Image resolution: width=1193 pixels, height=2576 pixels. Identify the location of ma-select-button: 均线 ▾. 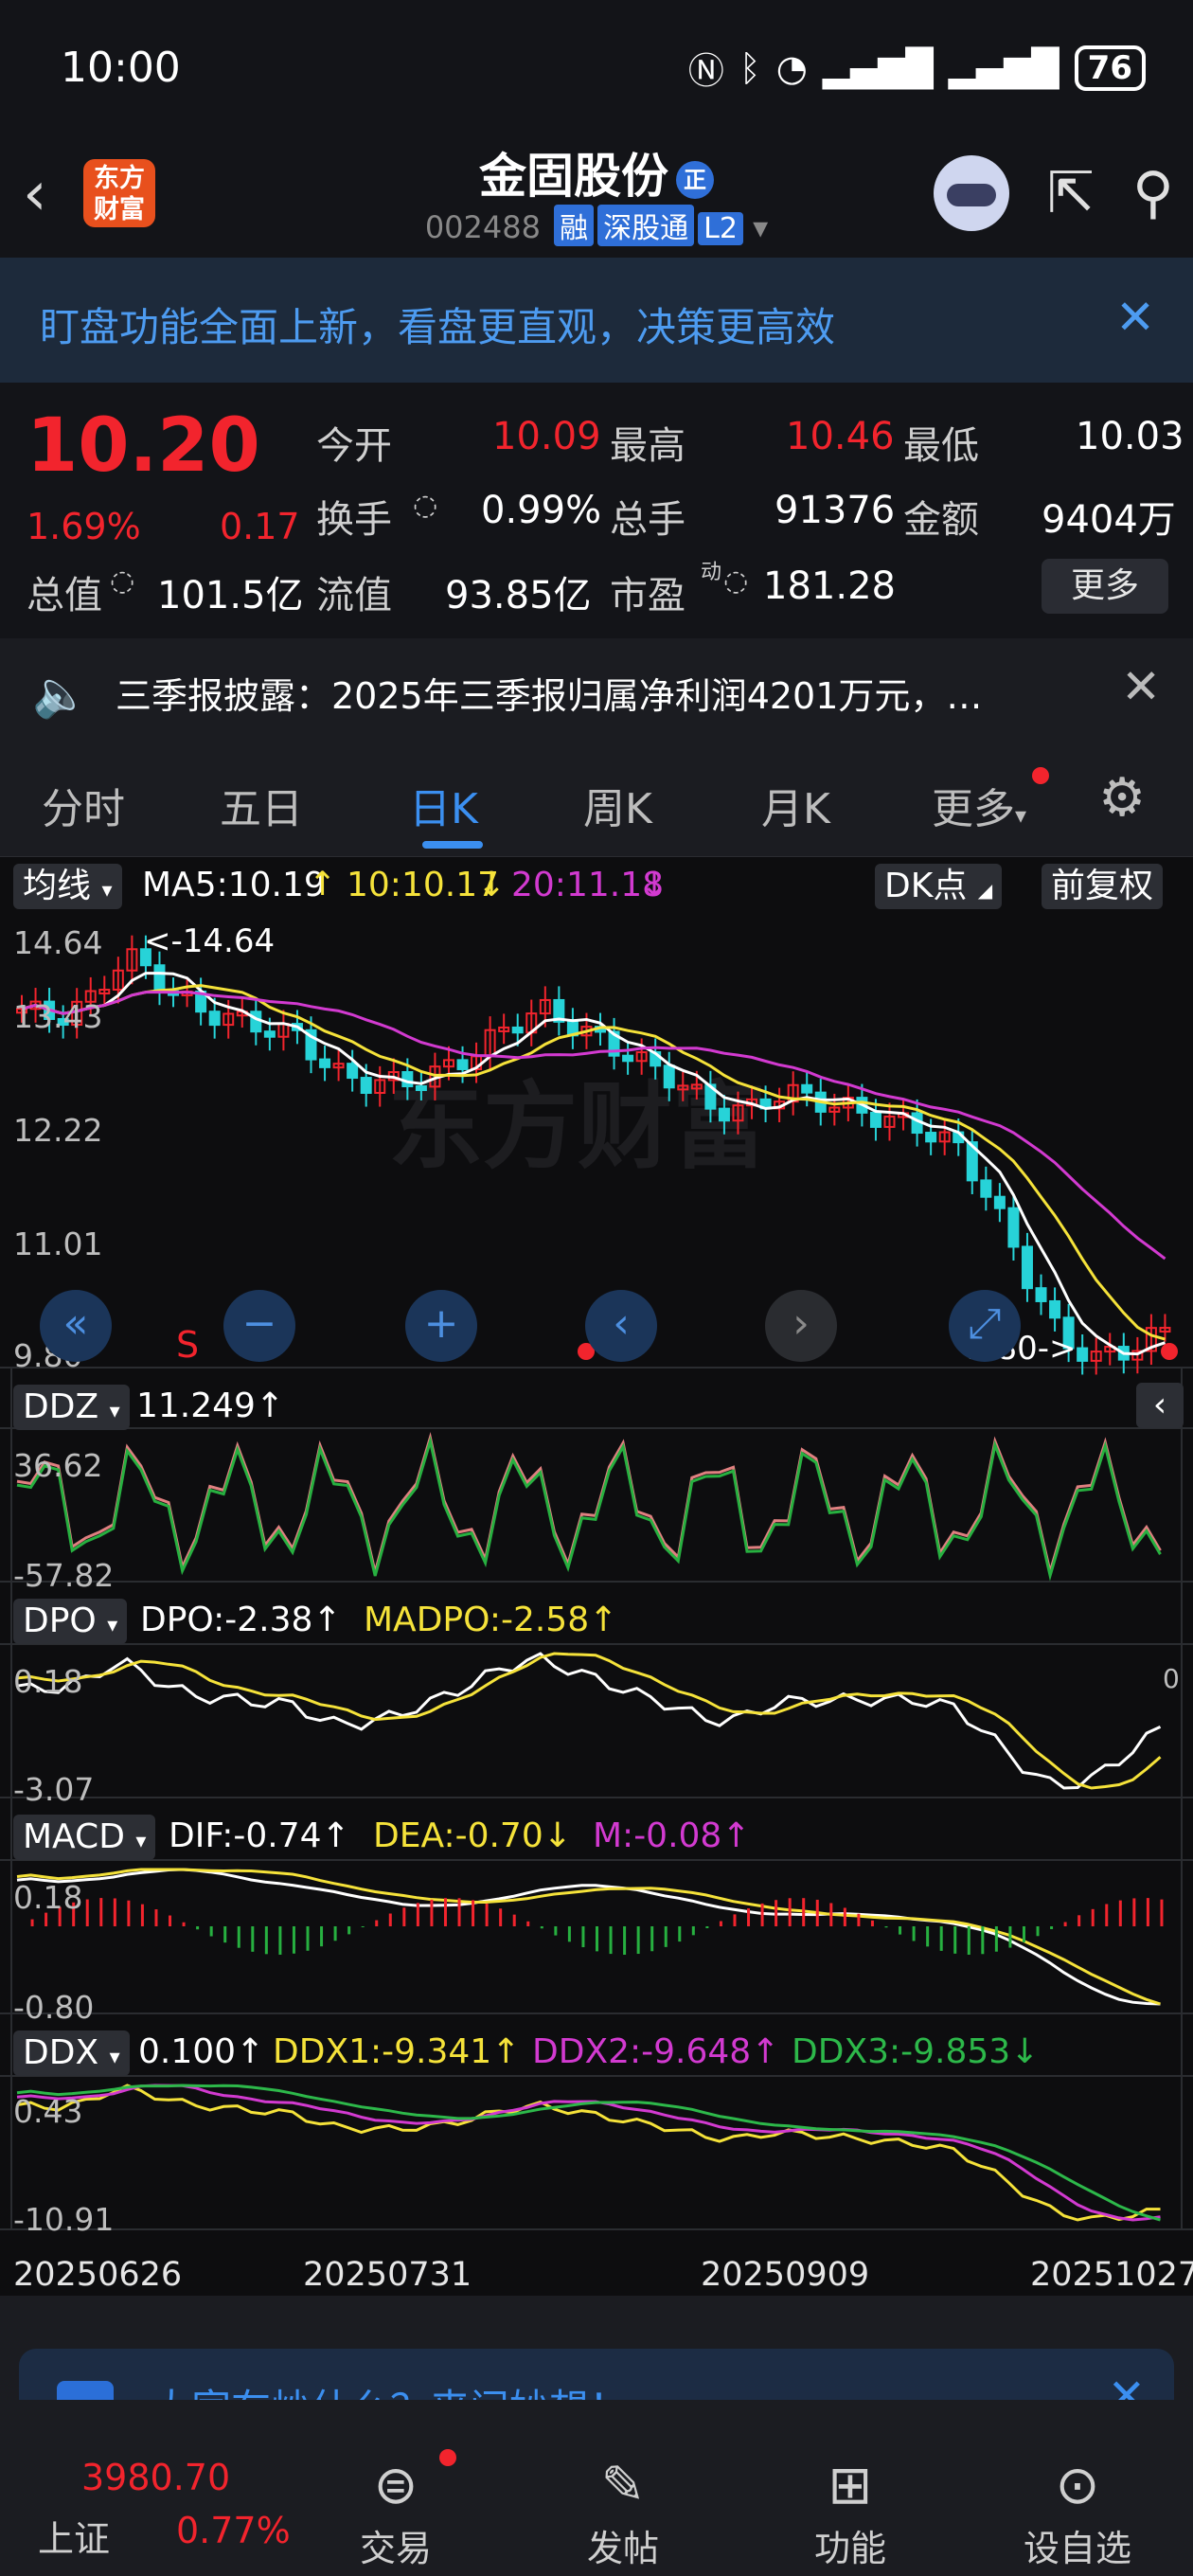
(67, 886).